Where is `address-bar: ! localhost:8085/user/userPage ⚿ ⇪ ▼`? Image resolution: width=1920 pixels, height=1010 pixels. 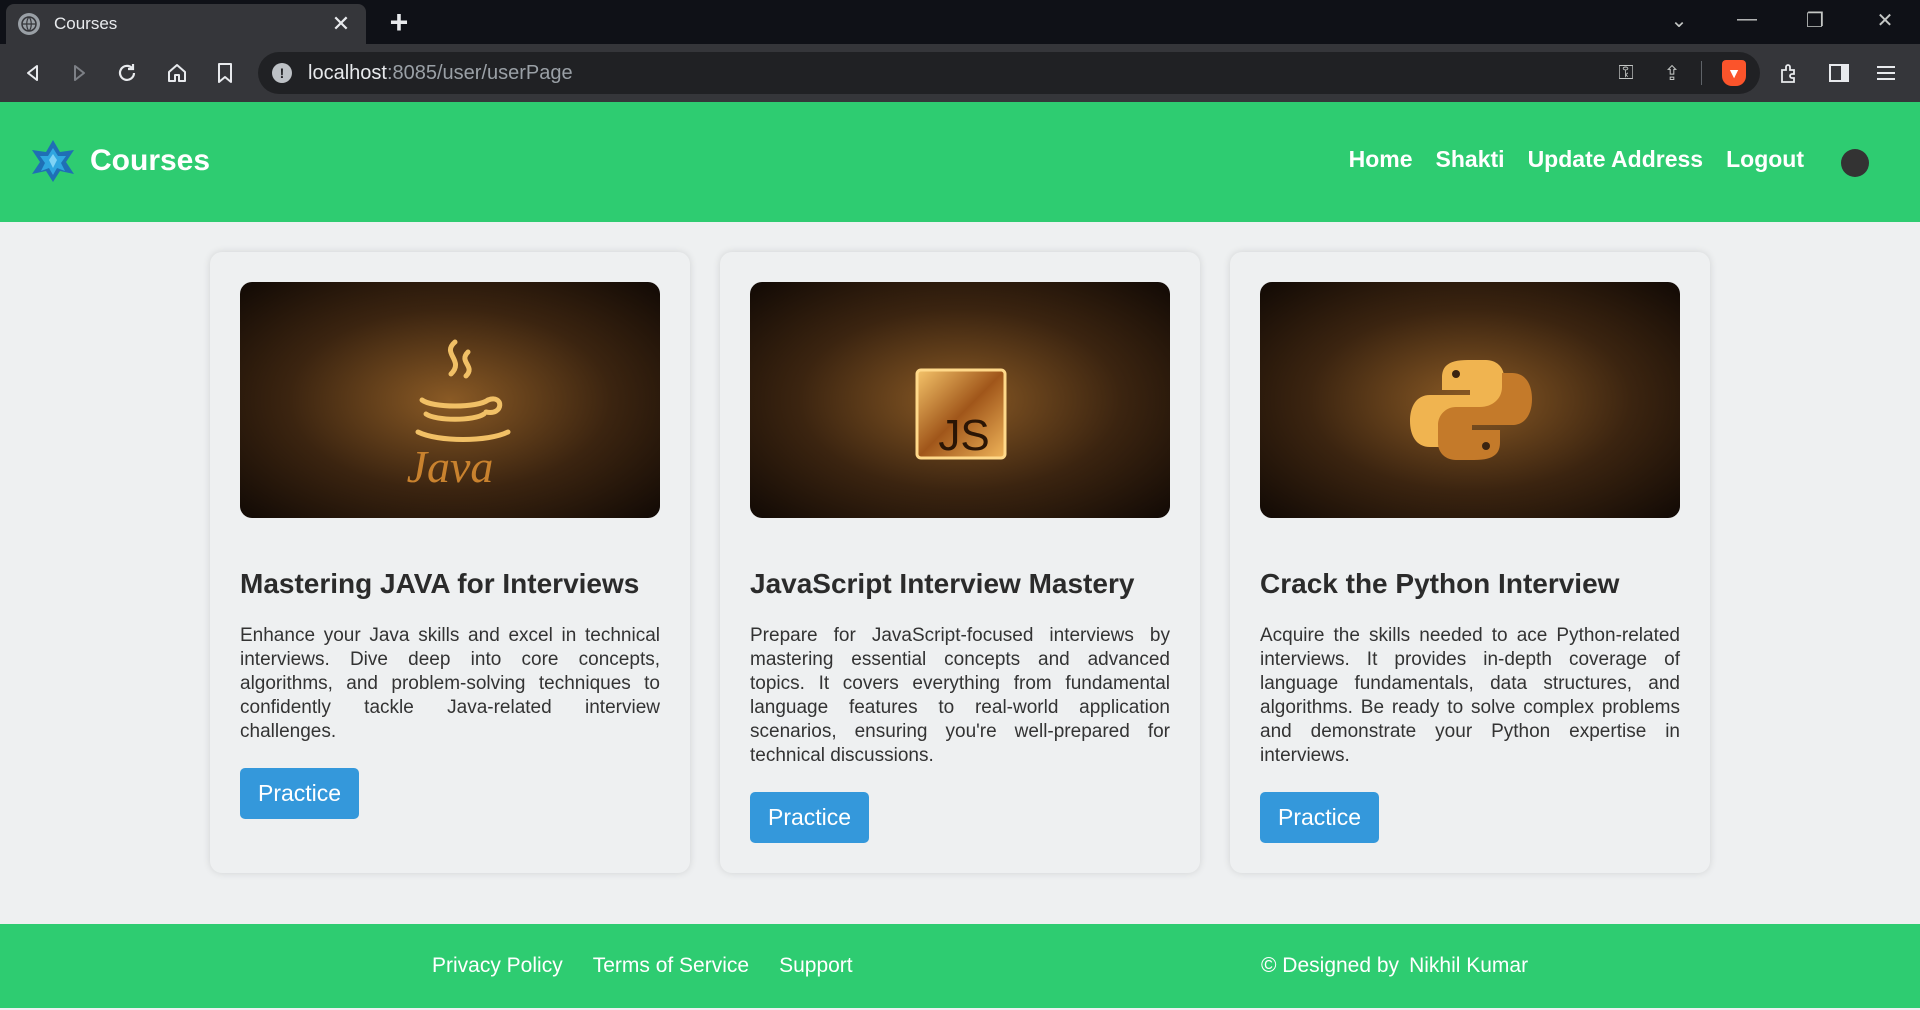
address-bar: ! localhost:8085/user/userPage ⚿ ⇪ ▼ is located at coordinates (1009, 73).